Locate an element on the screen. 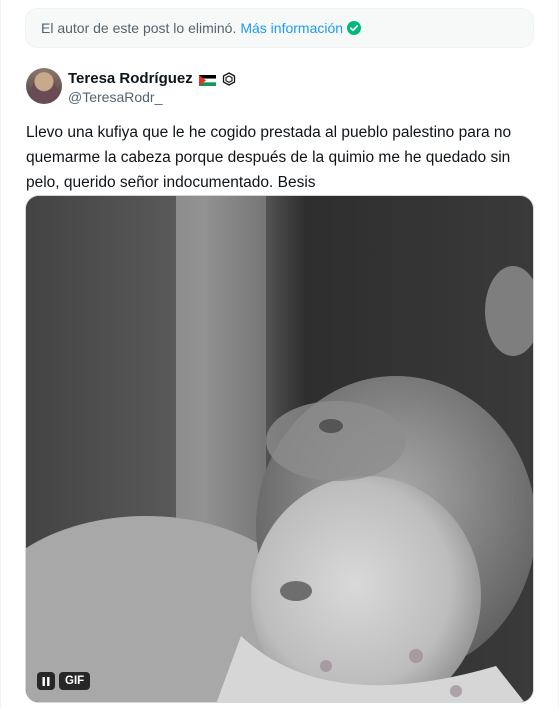 The image size is (559, 708). gif-controls: GIF is located at coordinates (64, 681).